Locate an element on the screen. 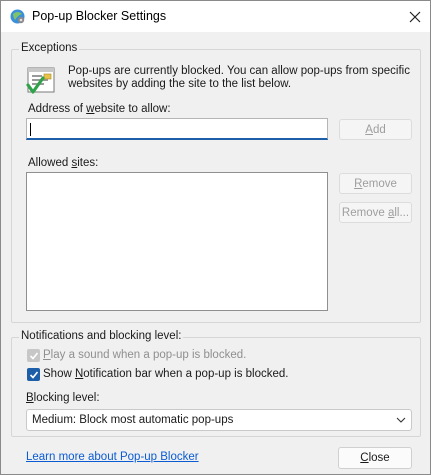 Image resolution: width=431 pixels, height=475 pixels. website-address-input is located at coordinates (177, 129).